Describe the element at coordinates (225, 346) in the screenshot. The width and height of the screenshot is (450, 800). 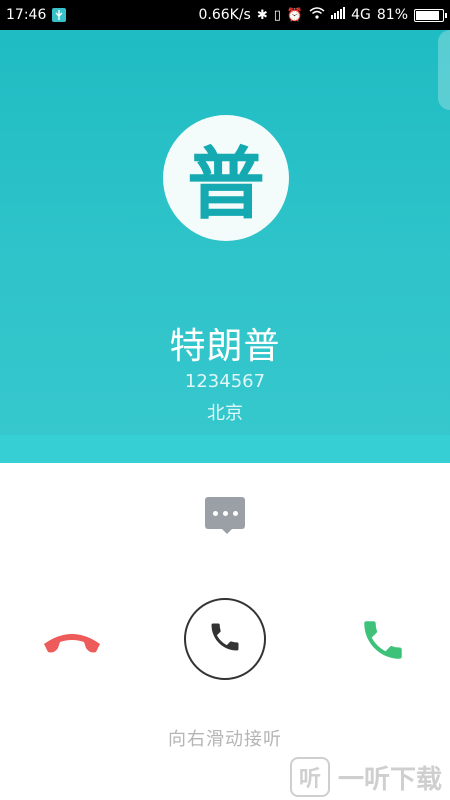
I see `caller-name: 特朗普` at that location.